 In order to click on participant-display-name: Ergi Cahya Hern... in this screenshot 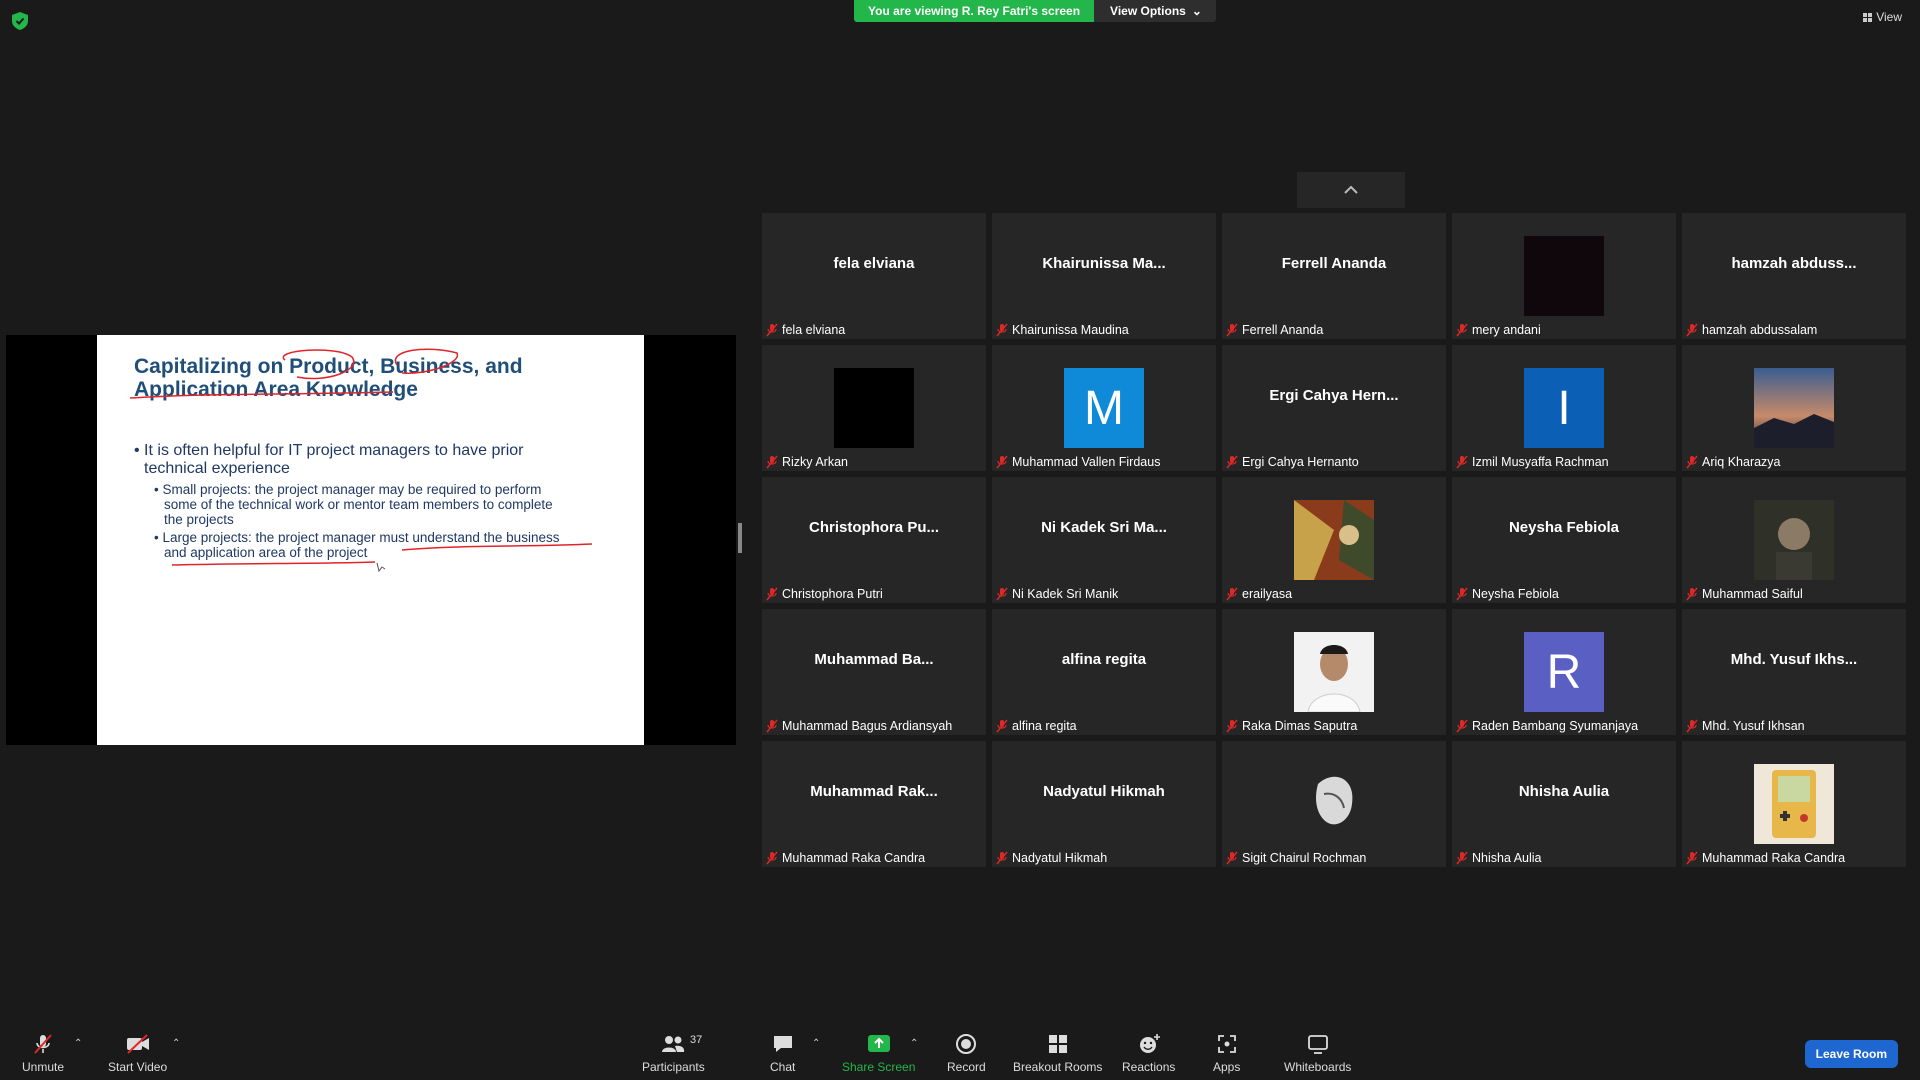, I will do `click(1334, 395)`.